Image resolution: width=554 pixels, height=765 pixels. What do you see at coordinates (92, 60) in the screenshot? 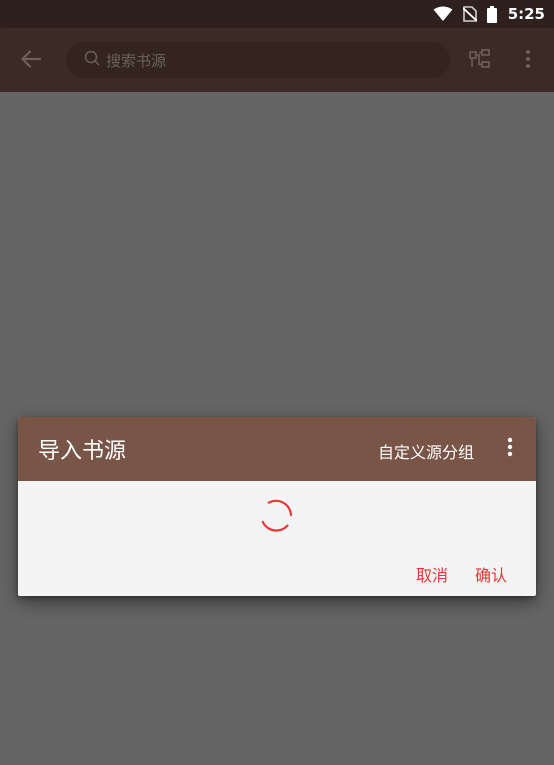
I see `search-icon` at bounding box center [92, 60].